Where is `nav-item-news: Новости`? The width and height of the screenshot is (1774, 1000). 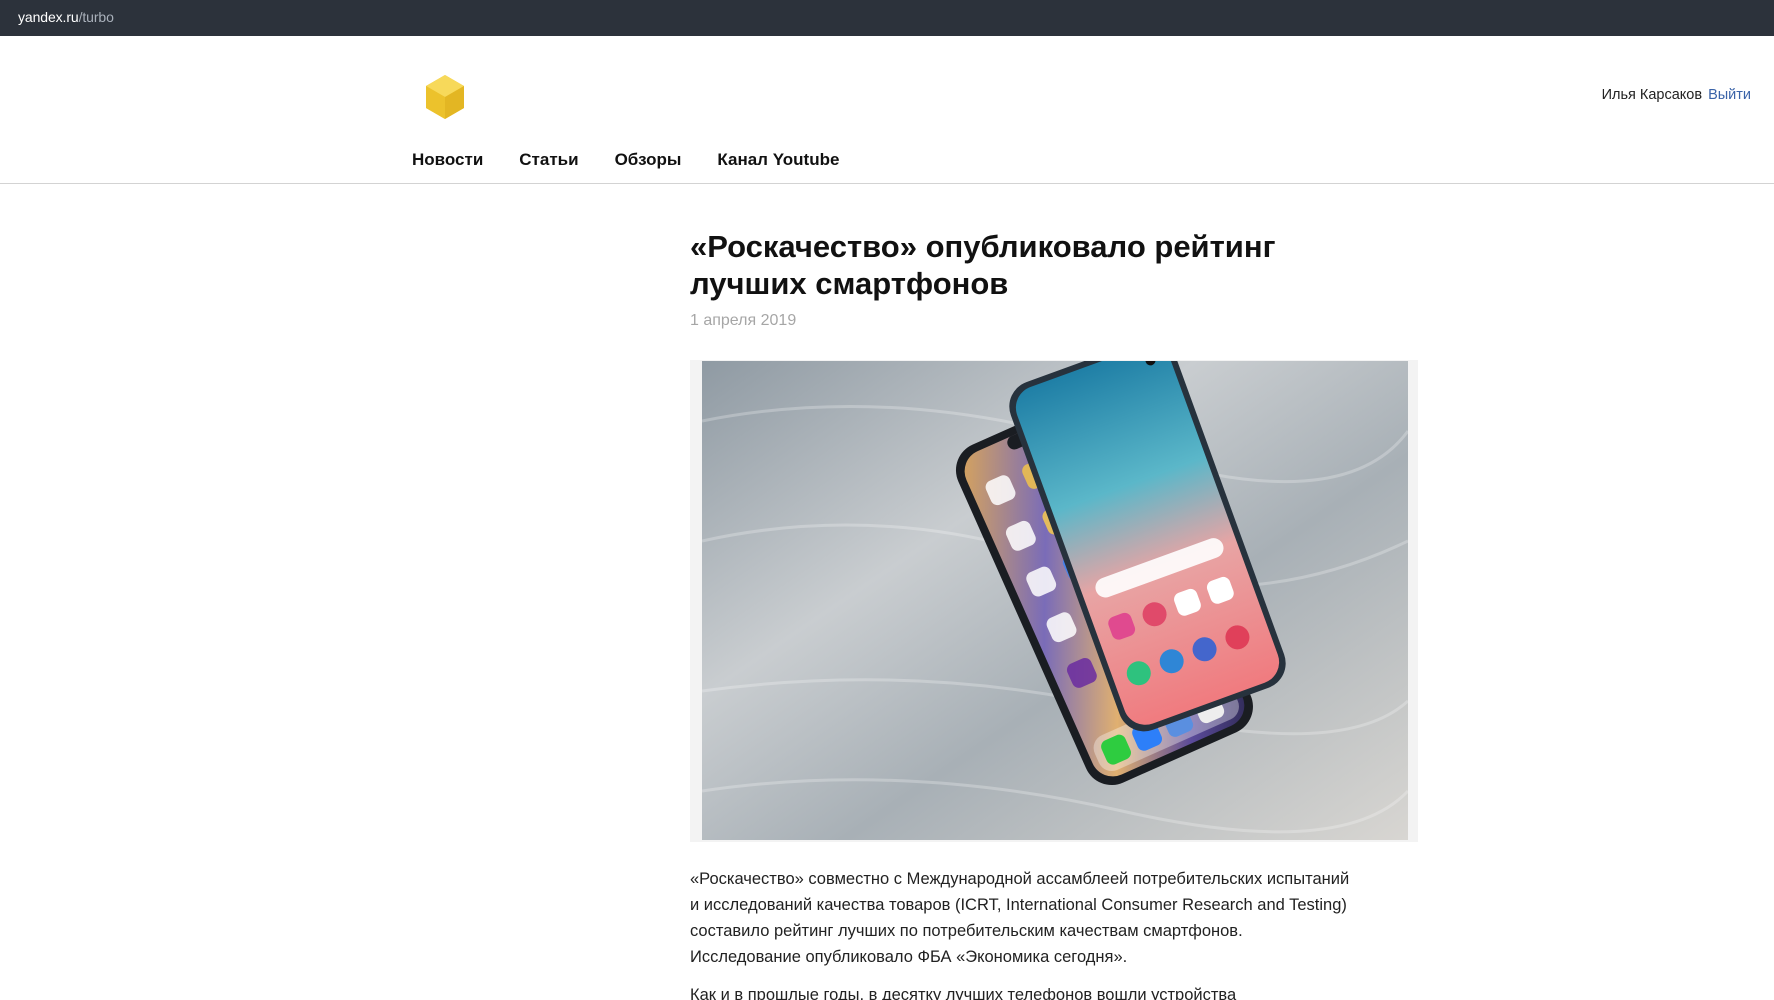
nav-item-news: Новости is located at coordinates (447, 160).